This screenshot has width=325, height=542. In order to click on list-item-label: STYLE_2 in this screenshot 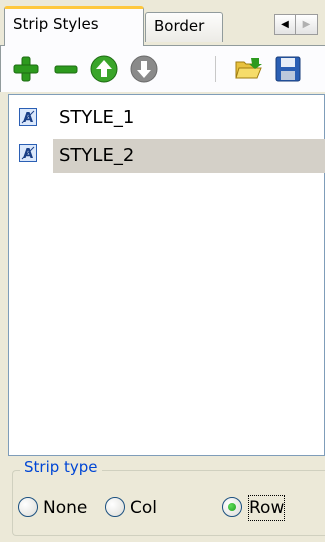, I will do `click(97, 155)`.